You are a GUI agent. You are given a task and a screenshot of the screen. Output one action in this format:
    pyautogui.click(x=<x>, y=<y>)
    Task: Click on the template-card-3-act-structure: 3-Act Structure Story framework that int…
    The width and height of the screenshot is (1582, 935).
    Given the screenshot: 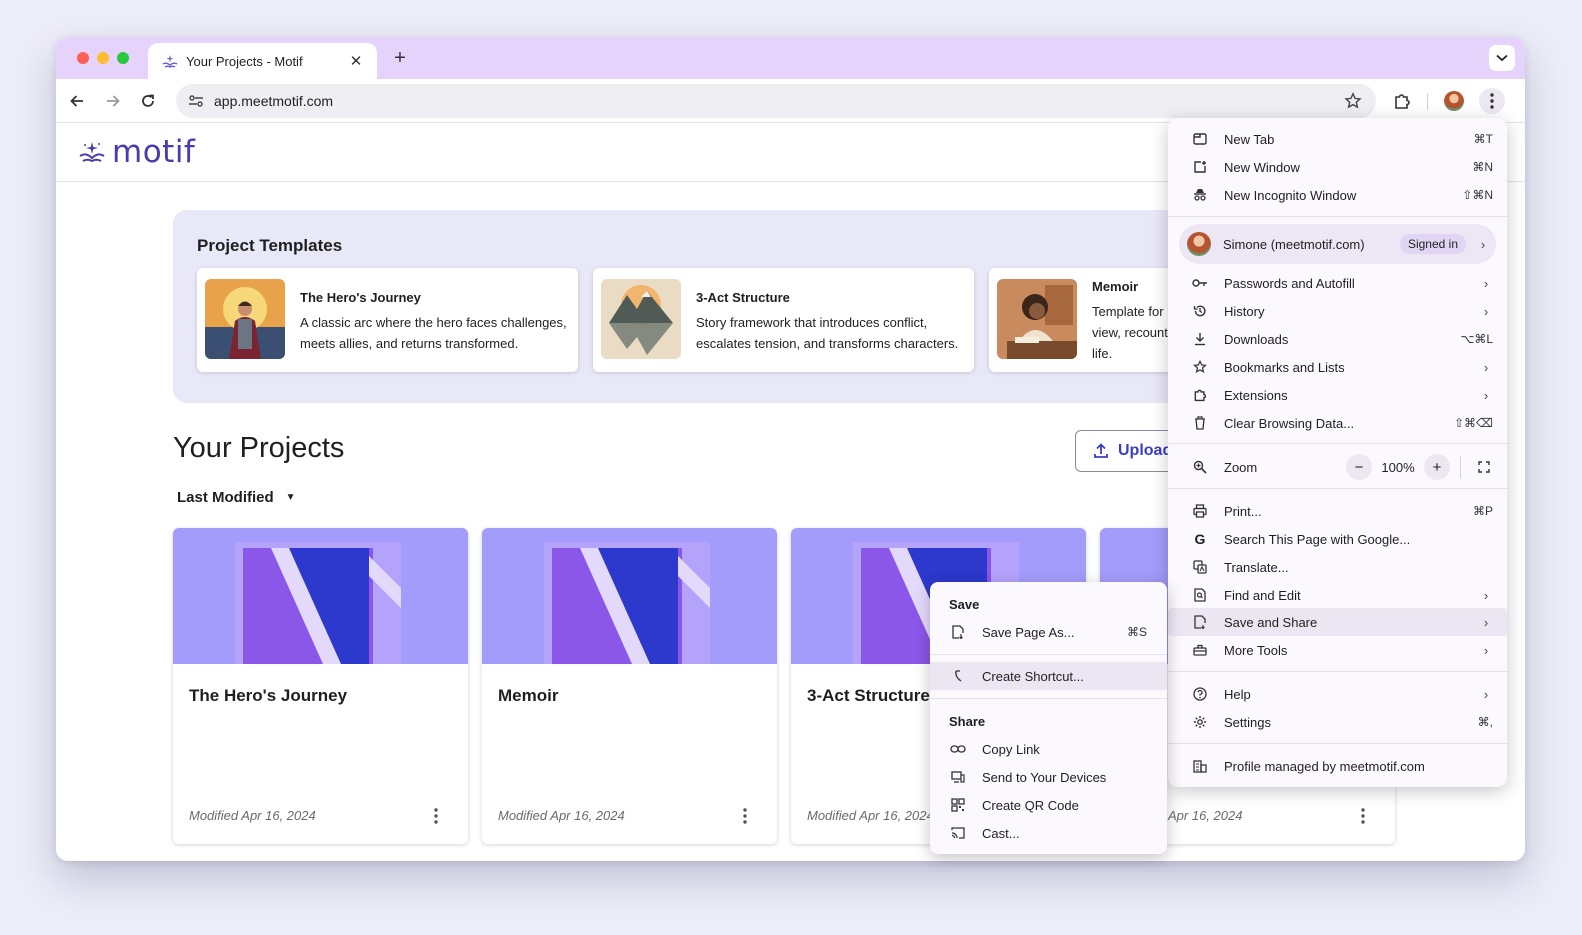 What is the action you would take?
    pyautogui.click(x=783, y=320)
    